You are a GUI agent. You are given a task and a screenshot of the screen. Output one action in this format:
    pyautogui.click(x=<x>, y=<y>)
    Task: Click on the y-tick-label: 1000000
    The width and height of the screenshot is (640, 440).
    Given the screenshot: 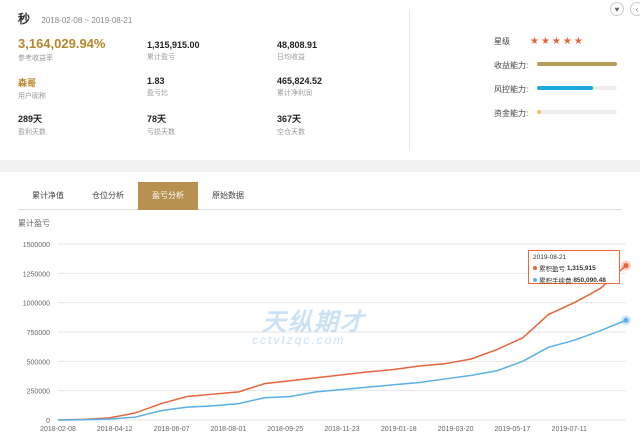 What is the action you would take?
    pyautogui.click(x=36, y=304)
    